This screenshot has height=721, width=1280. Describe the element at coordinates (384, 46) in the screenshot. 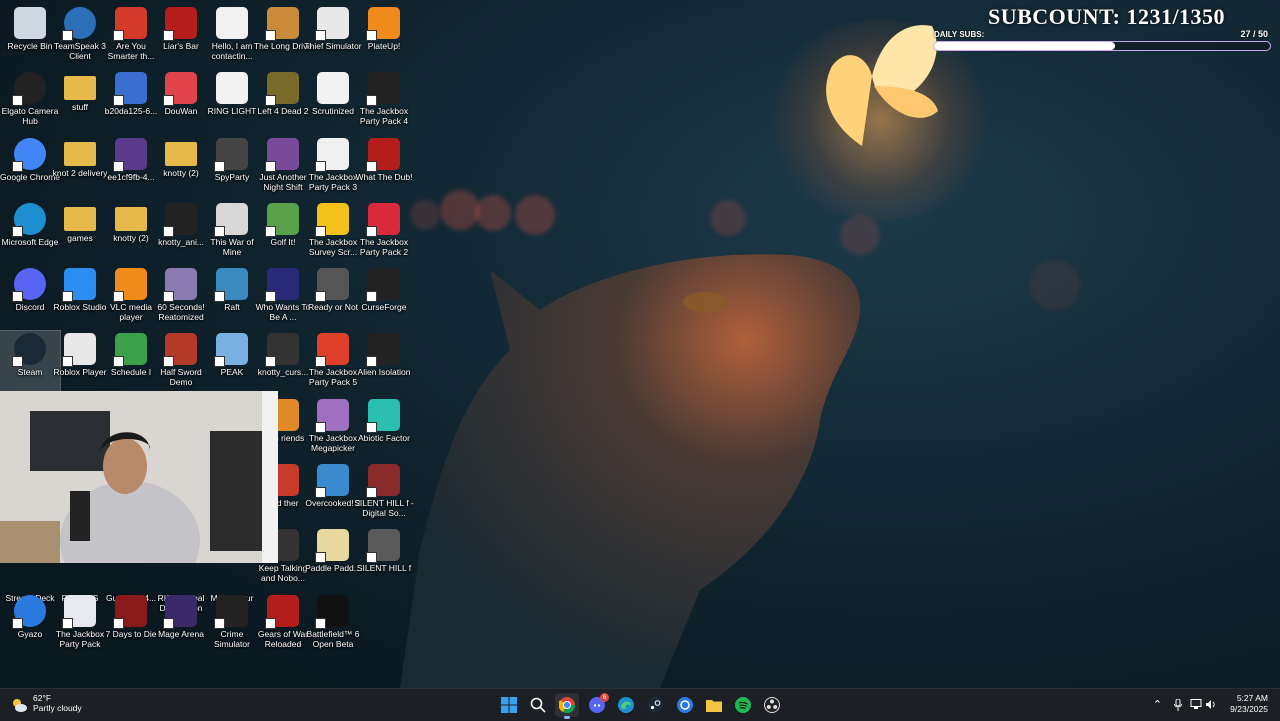

I see `desktop-icon-label: PlateUp!` at that location.